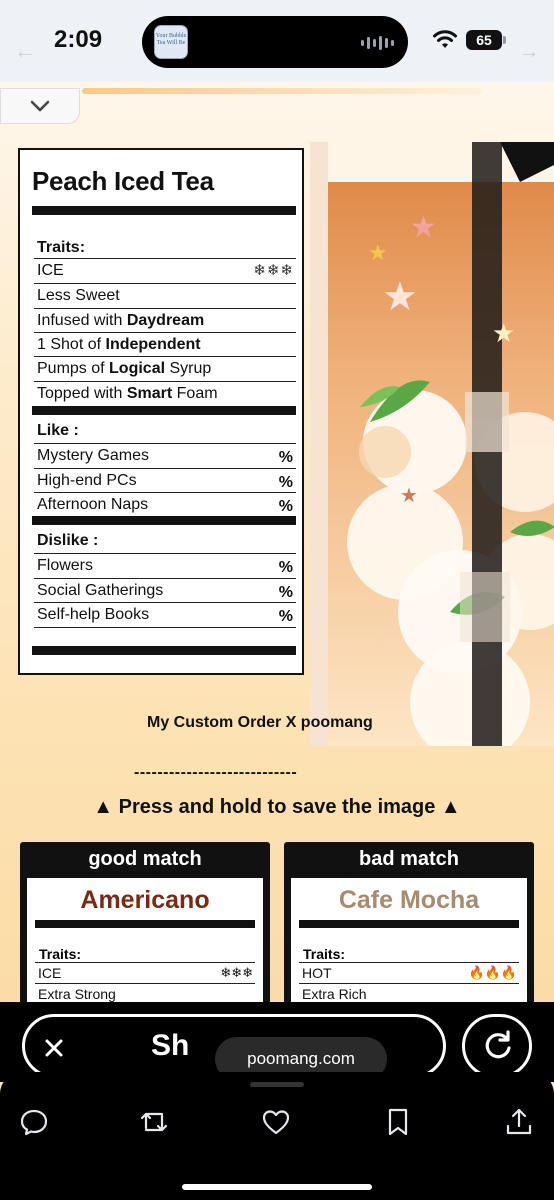 This screenshot has width=554, height=1200. What do you see at coordinates (165, 455) in the screenshot?
I see `like-row: Mystery Games%` at bounding box center [165, 455].